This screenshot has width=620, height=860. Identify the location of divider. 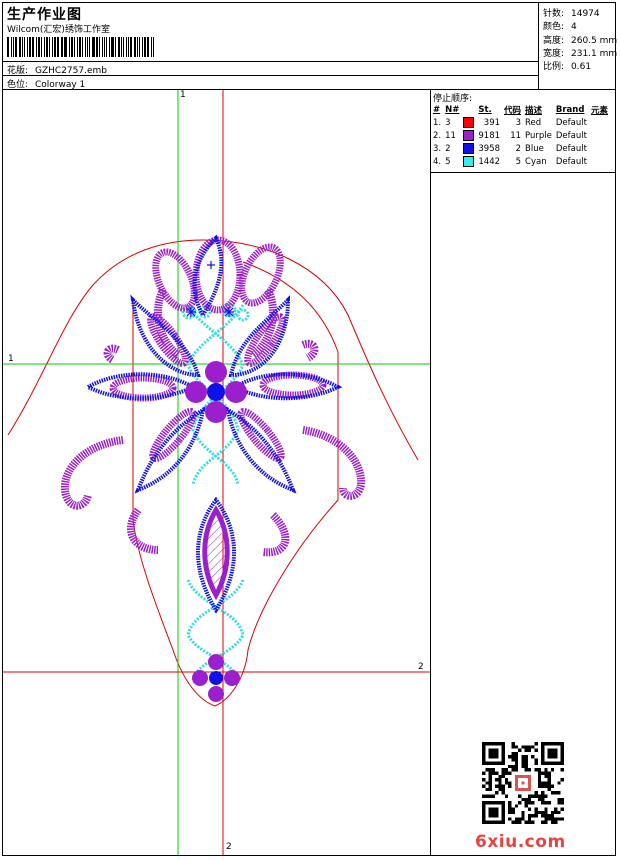
(271, 61).